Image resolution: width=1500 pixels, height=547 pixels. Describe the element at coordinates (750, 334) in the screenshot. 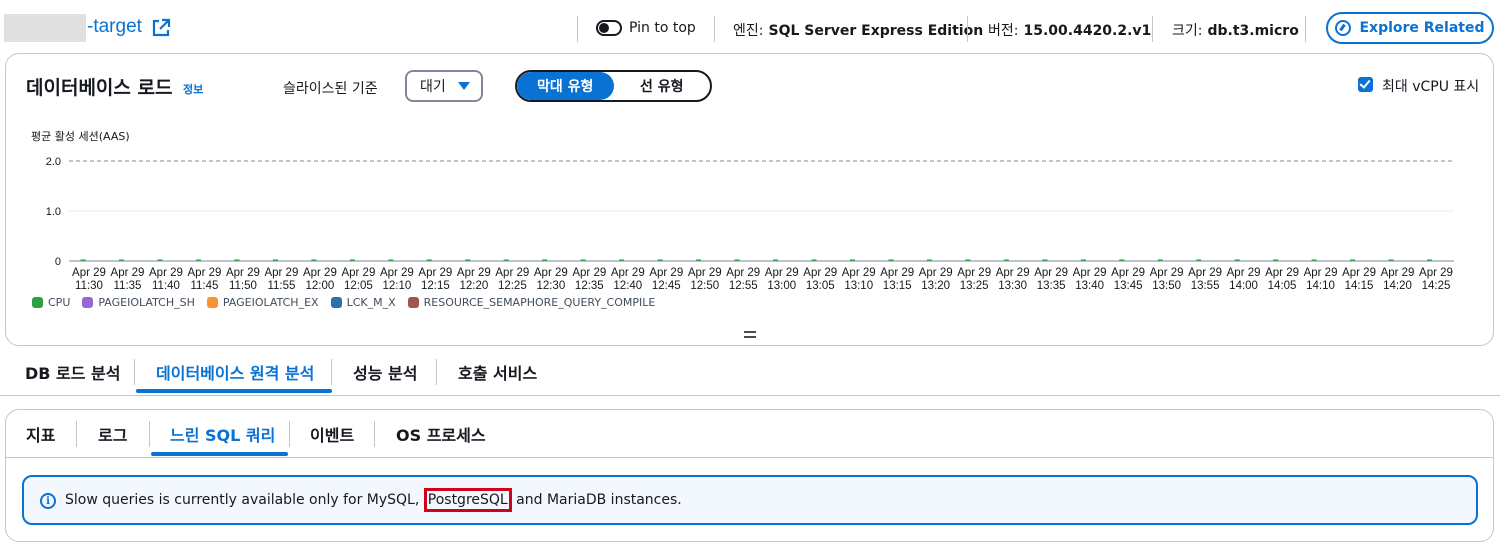

I see `resize-handle` at that location.